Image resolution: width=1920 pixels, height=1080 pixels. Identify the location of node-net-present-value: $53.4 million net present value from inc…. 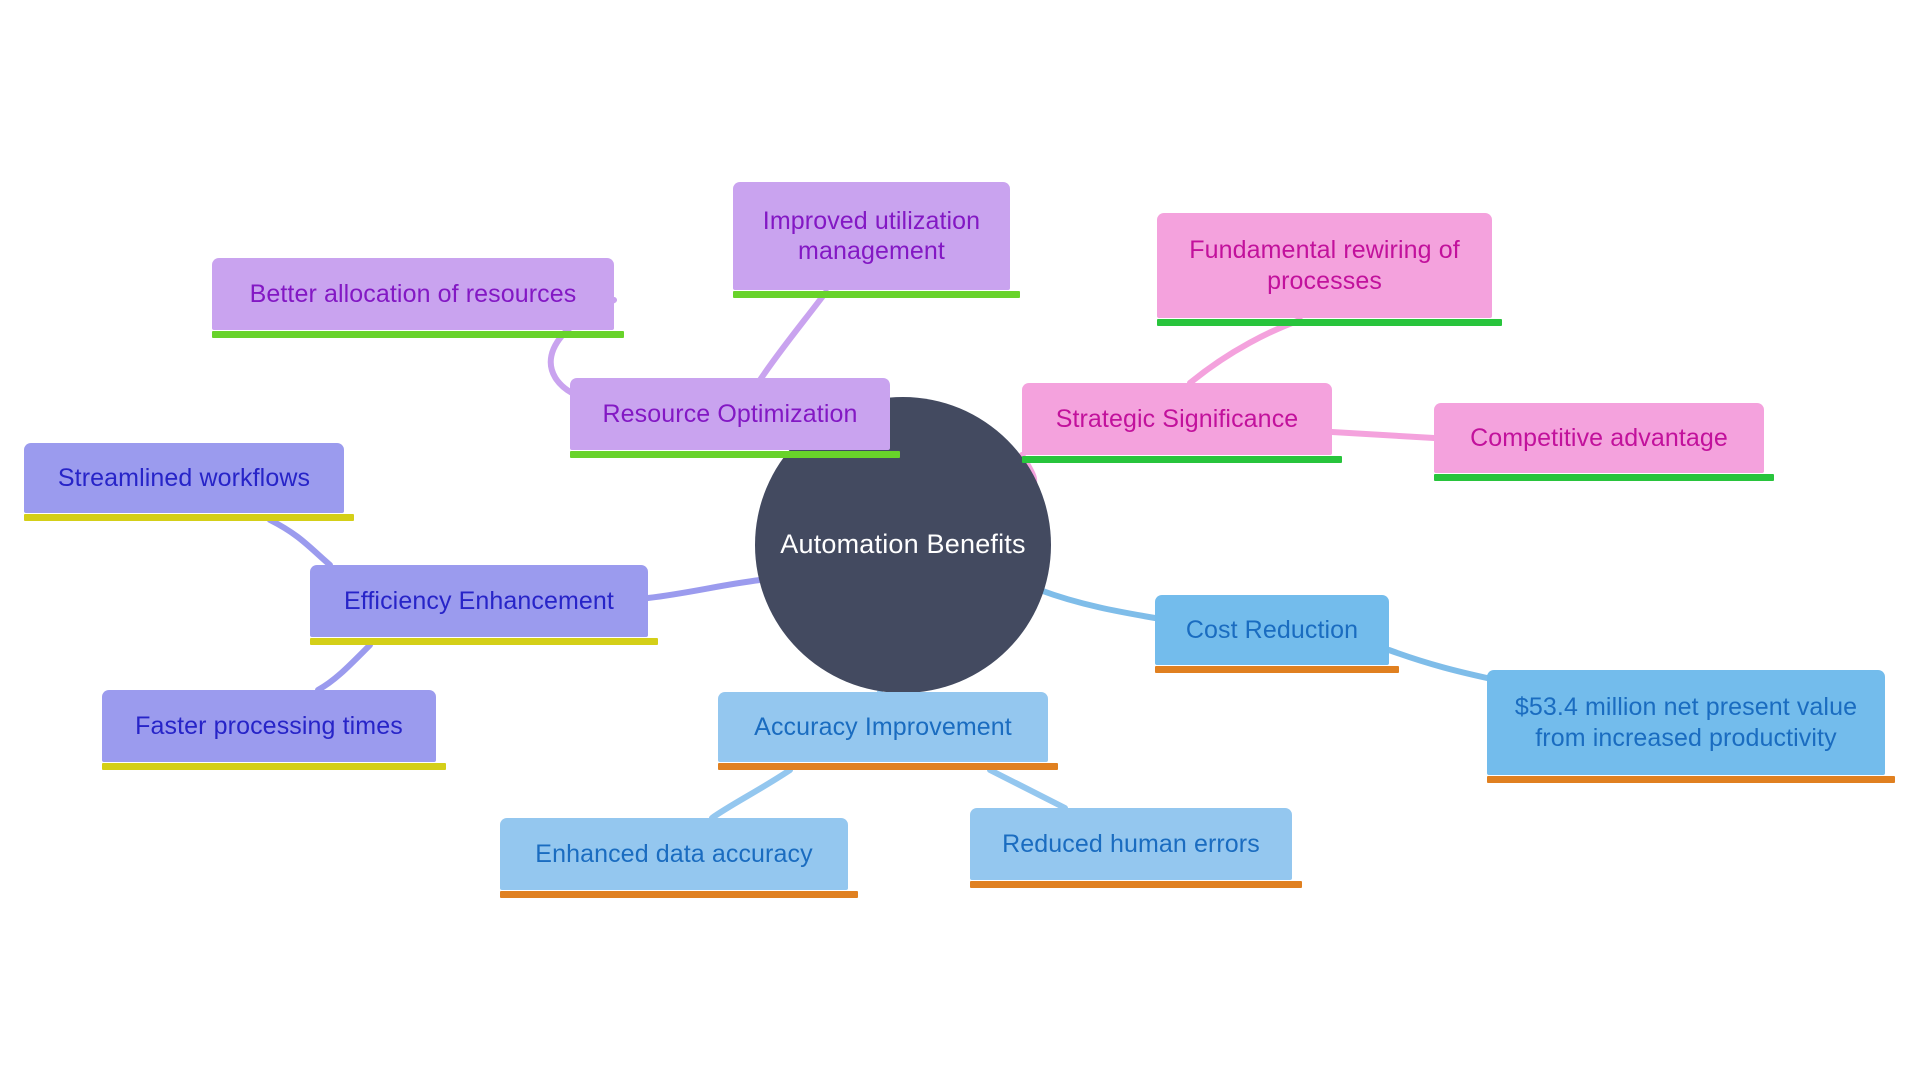
(1691, 726).